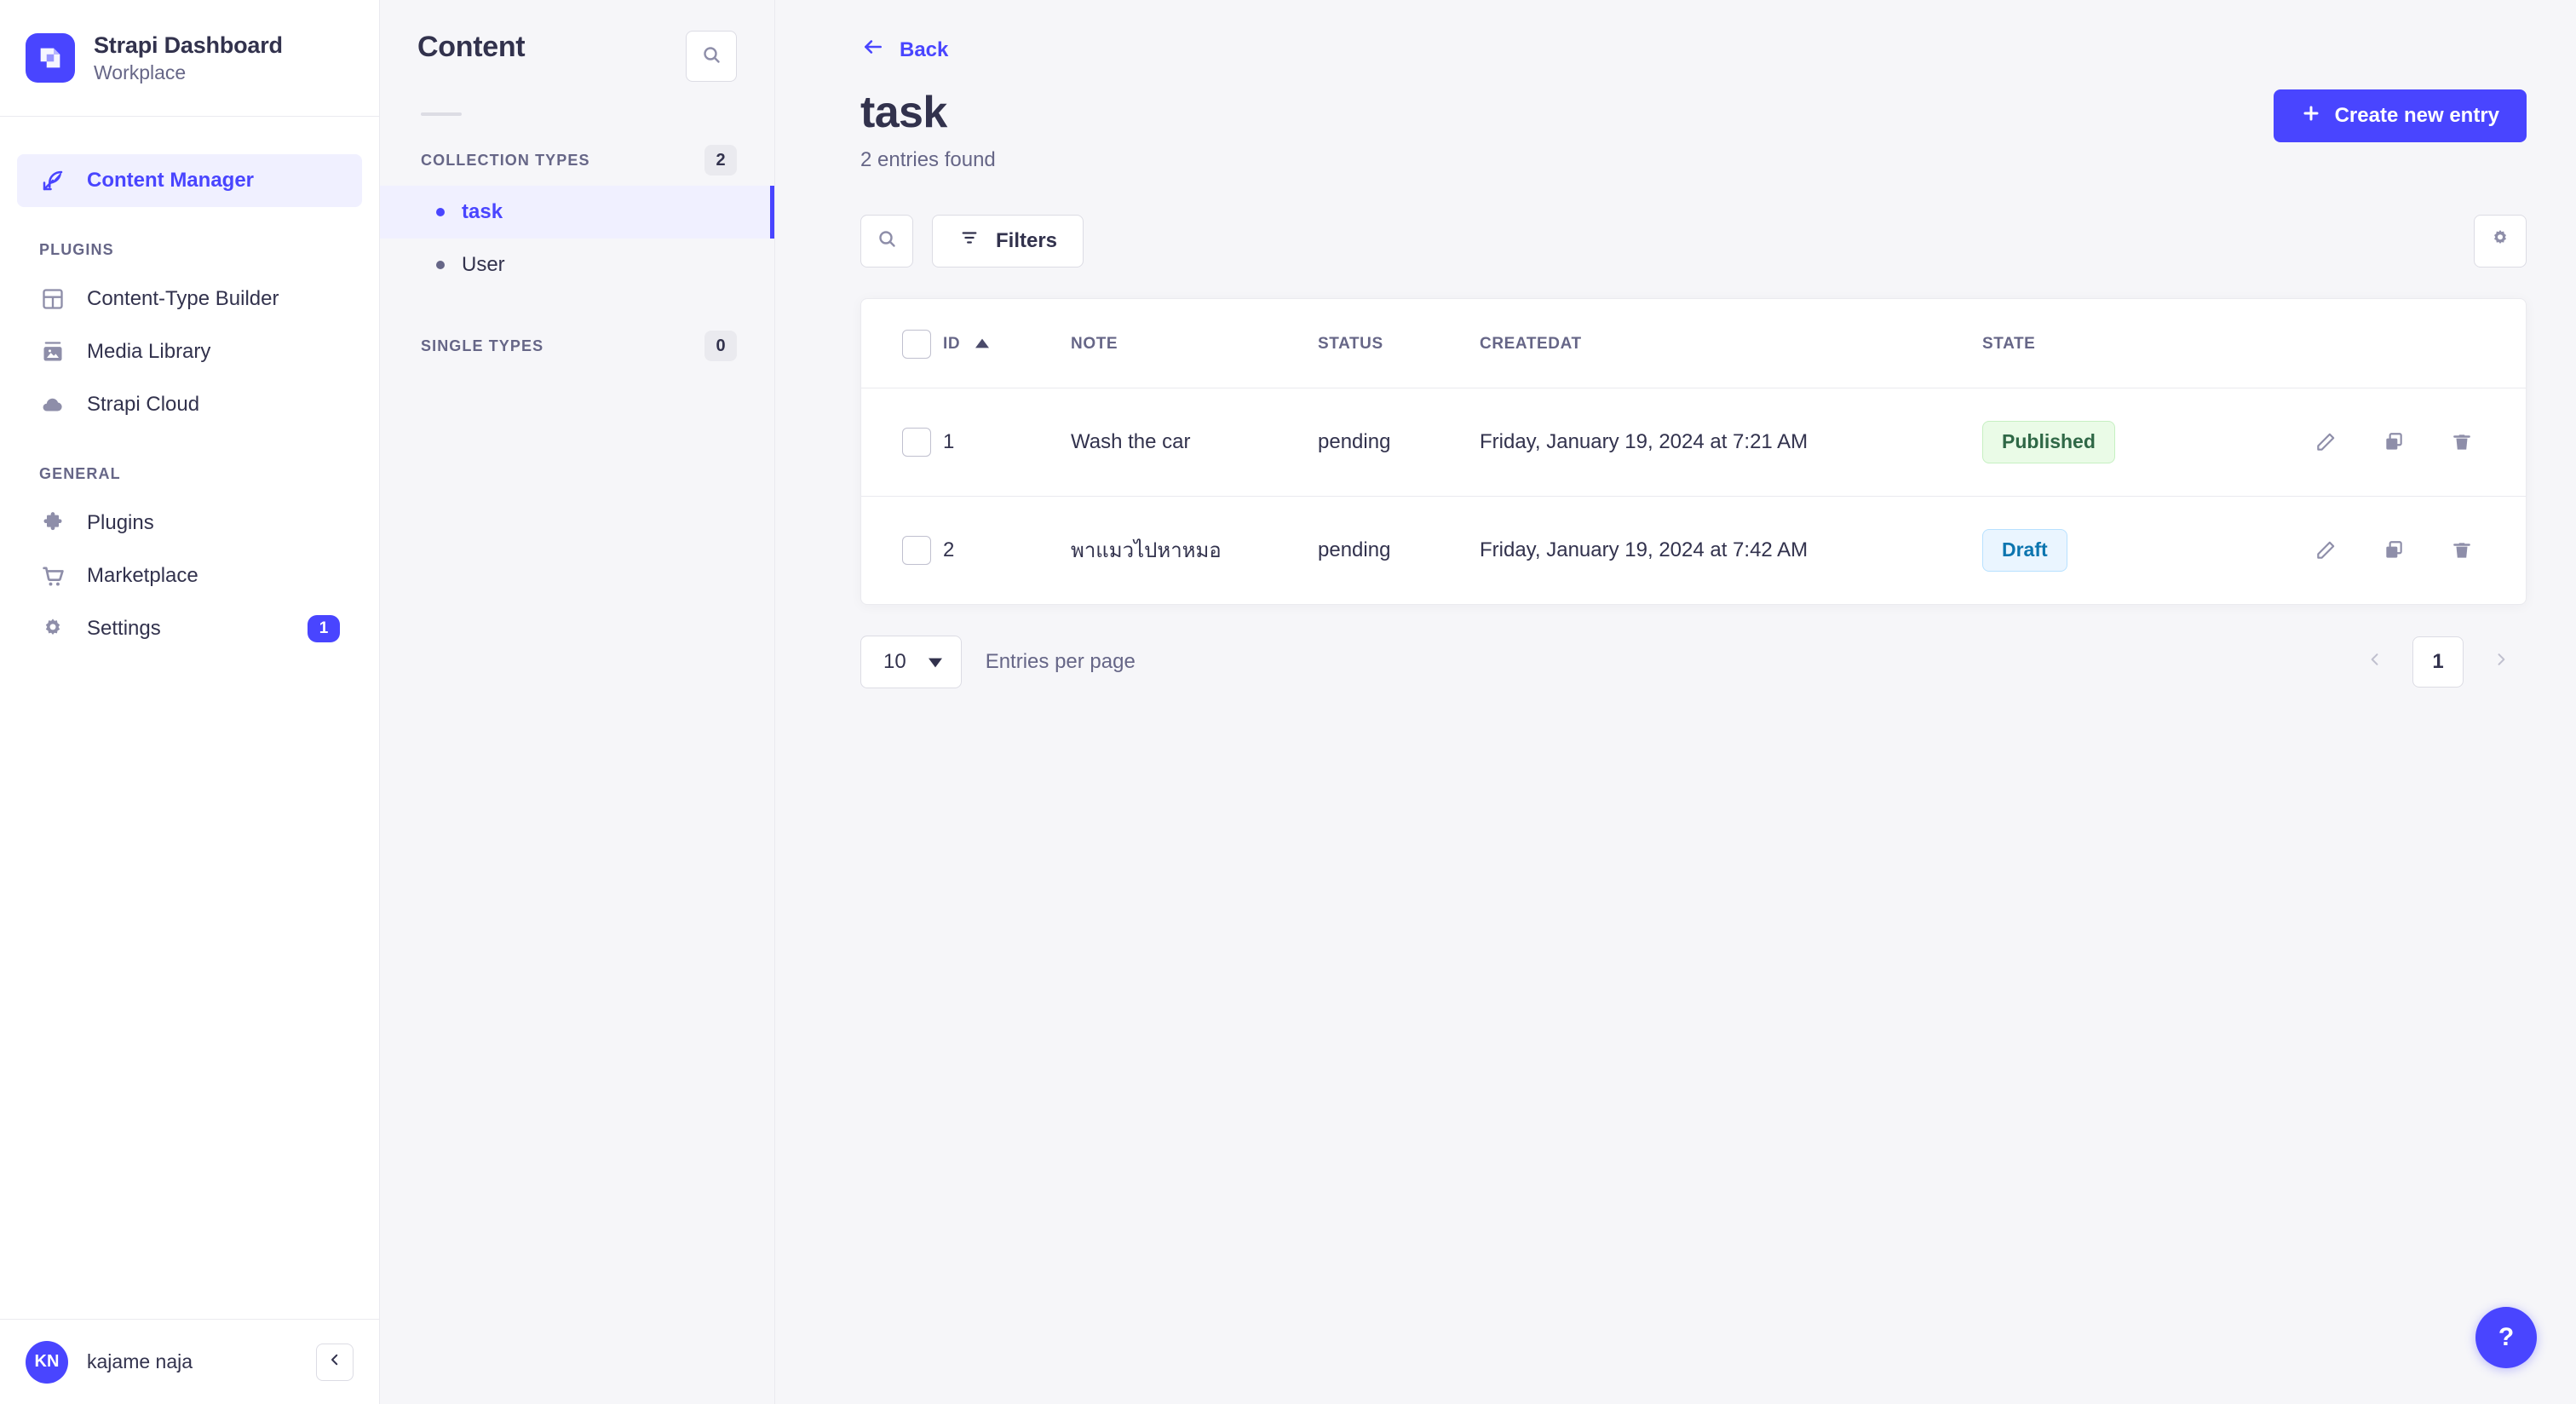  I want to click on create-new-entry-label: Create new entry, so click(2416, 115).